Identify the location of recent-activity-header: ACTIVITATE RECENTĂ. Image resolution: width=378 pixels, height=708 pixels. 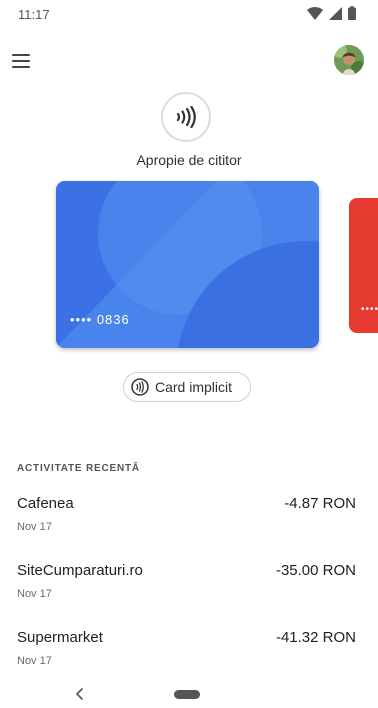
(78, 468).